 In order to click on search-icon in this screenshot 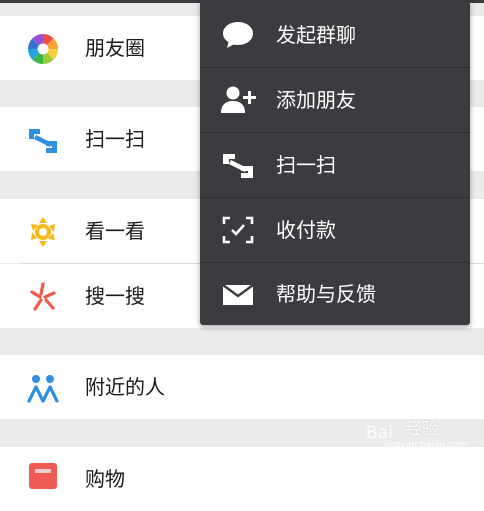, I will do `click(43, 297)`.